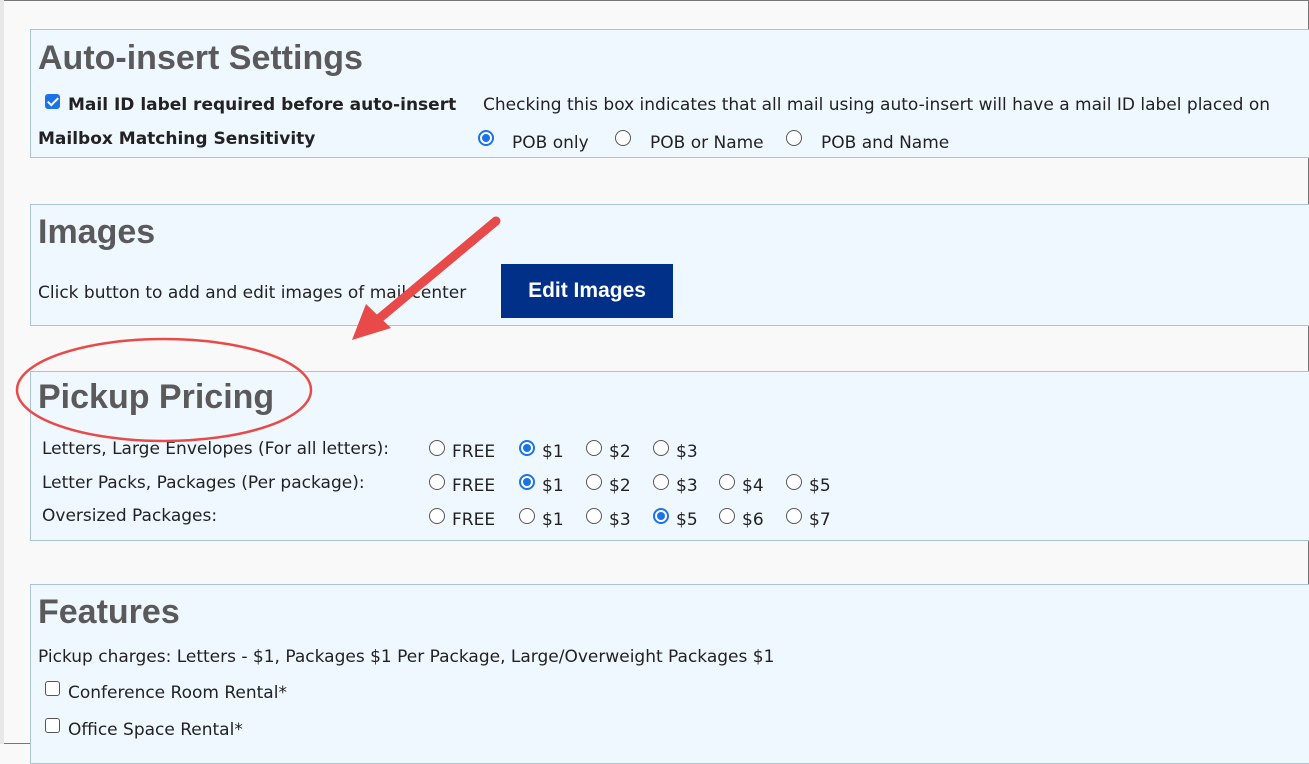  What do you see at coordinates (474, 486) in the screenshot?
I see `packages-free-label: FREE` at bounding box center [474, 486].